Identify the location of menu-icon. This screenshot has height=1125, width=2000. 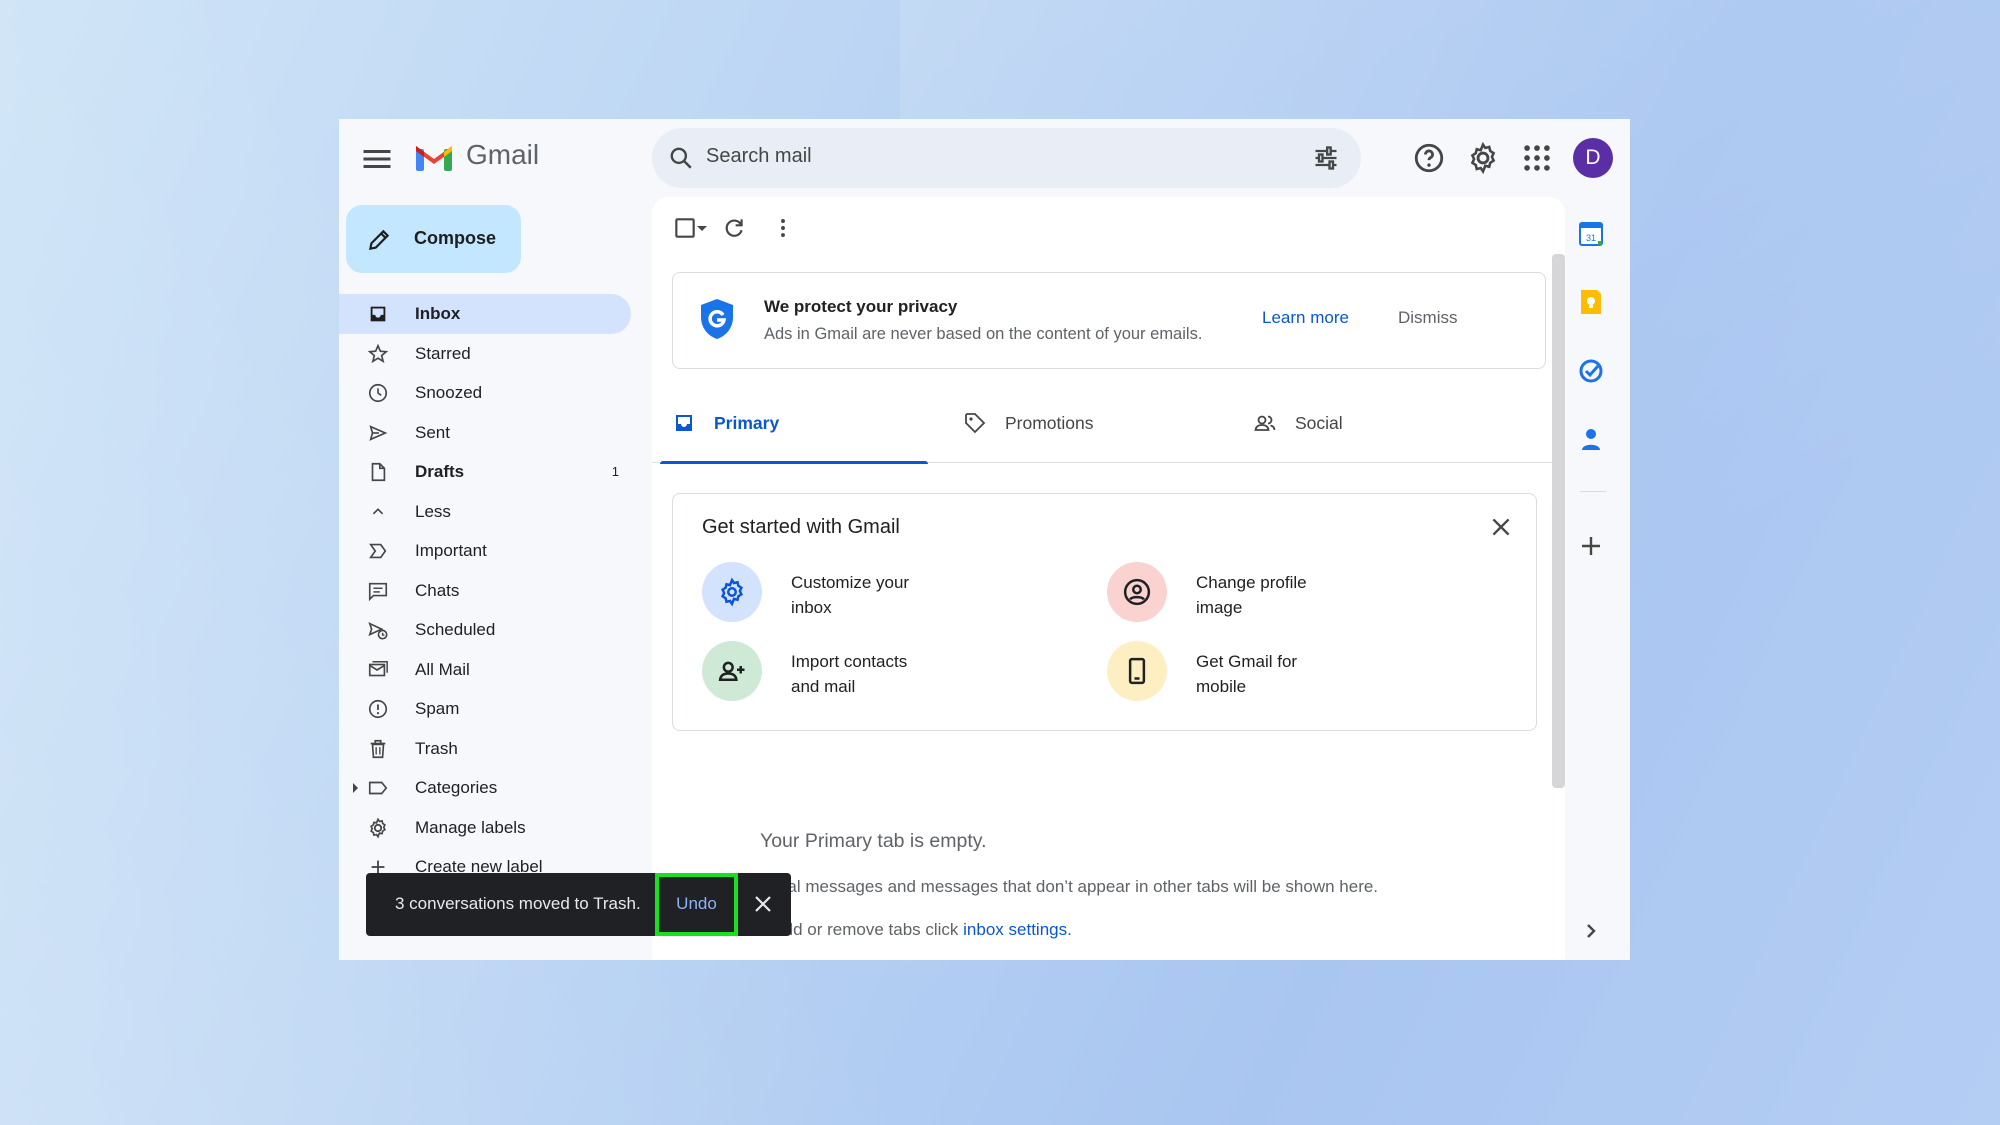
(377, 159).